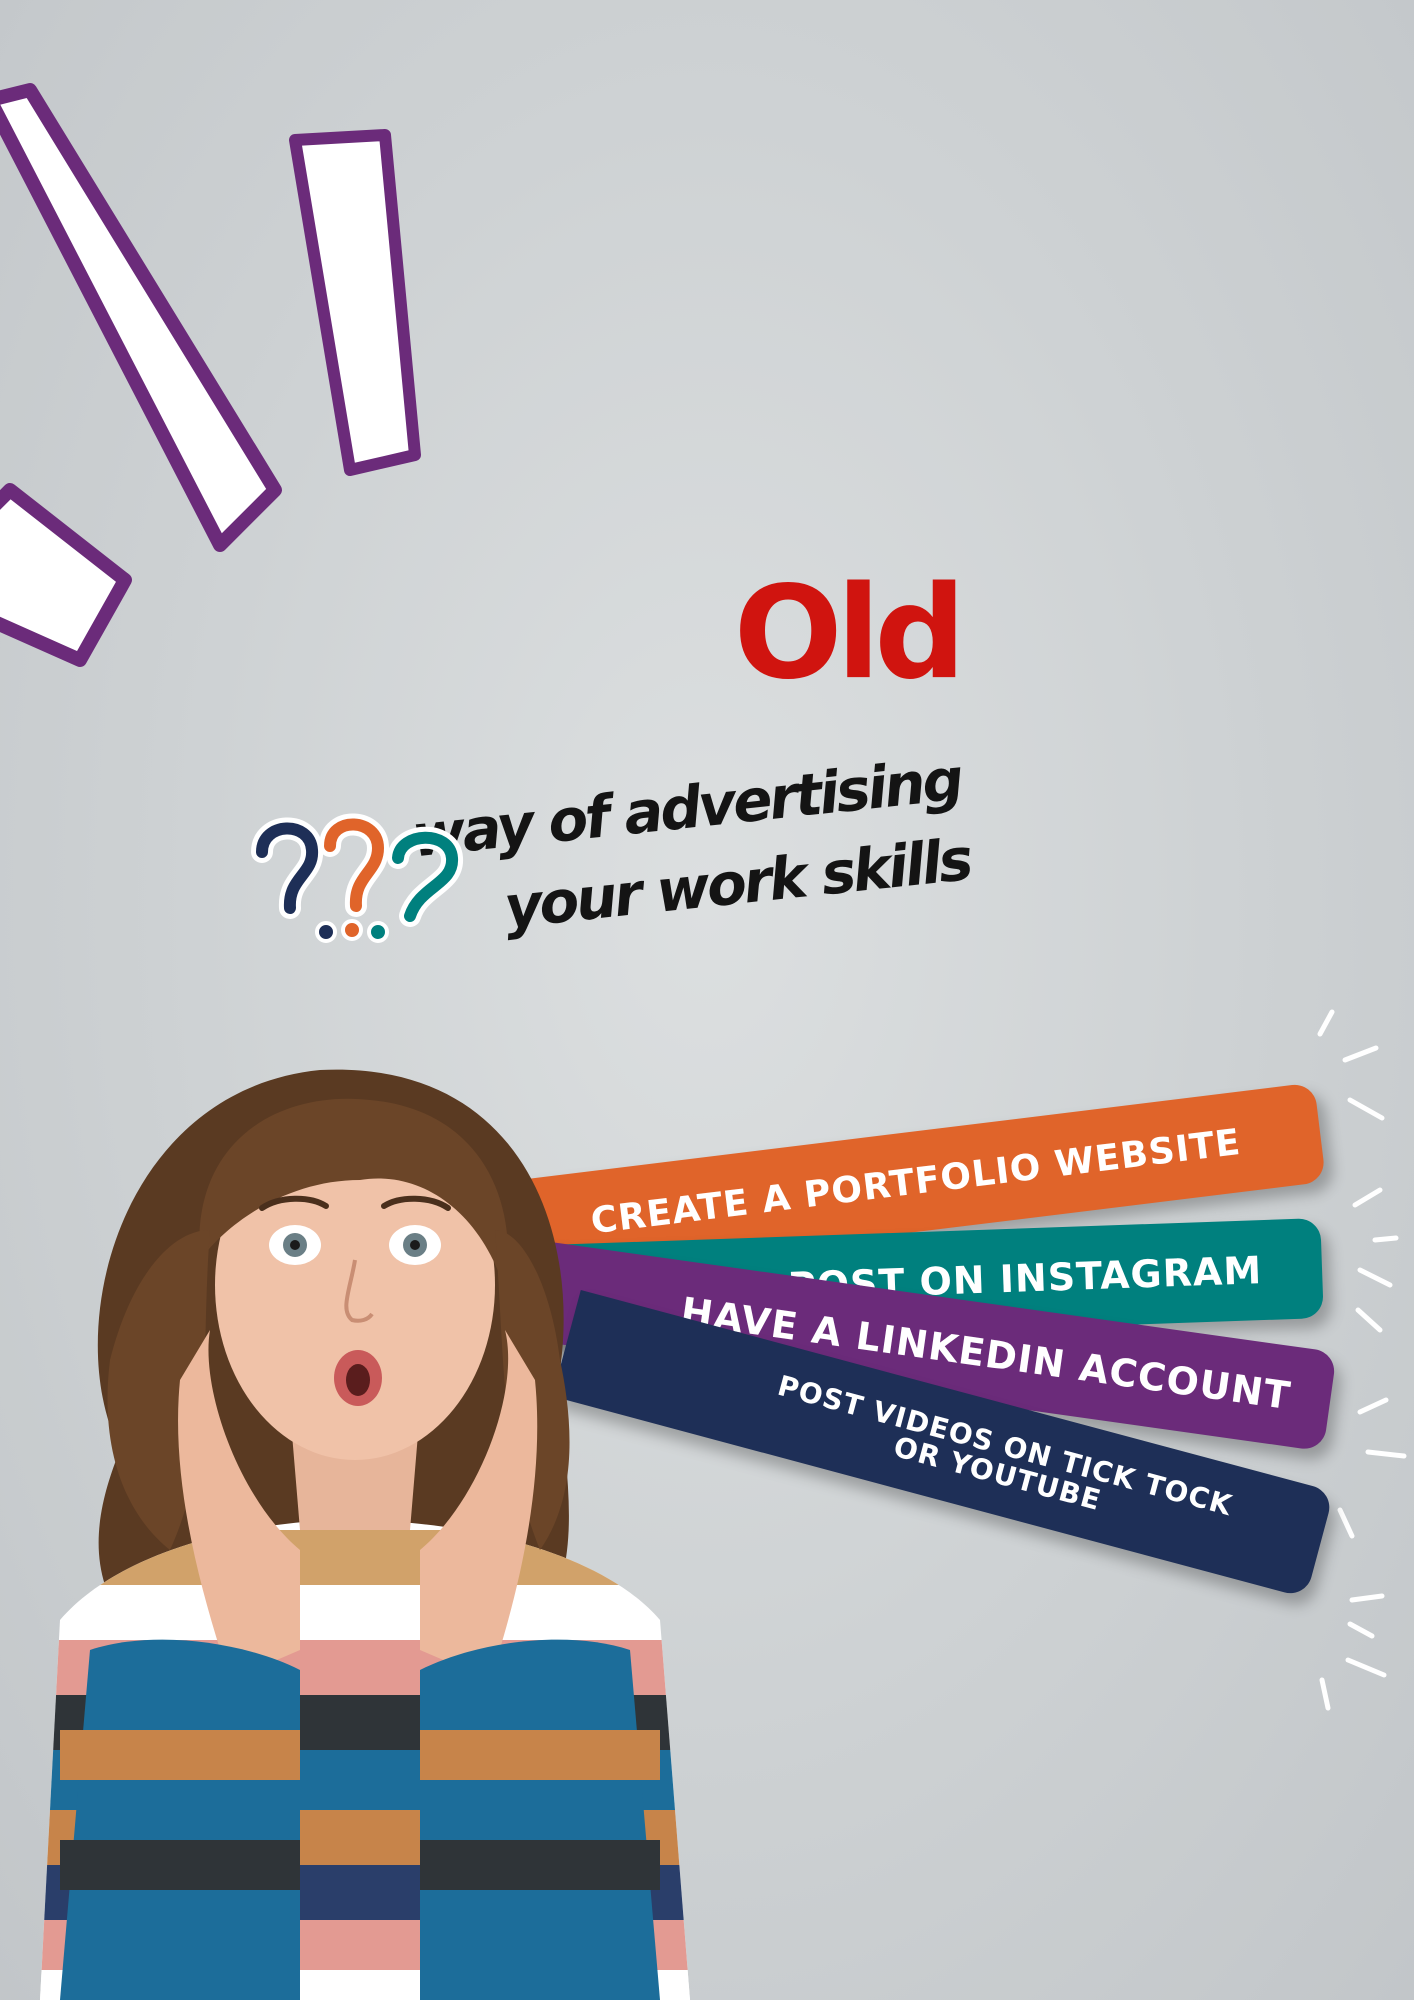 This screenshot has height=2000, width=1414. Describe the element at coordinates (357, 878) in the screenshot. I see `question-marks-icon` at that location.